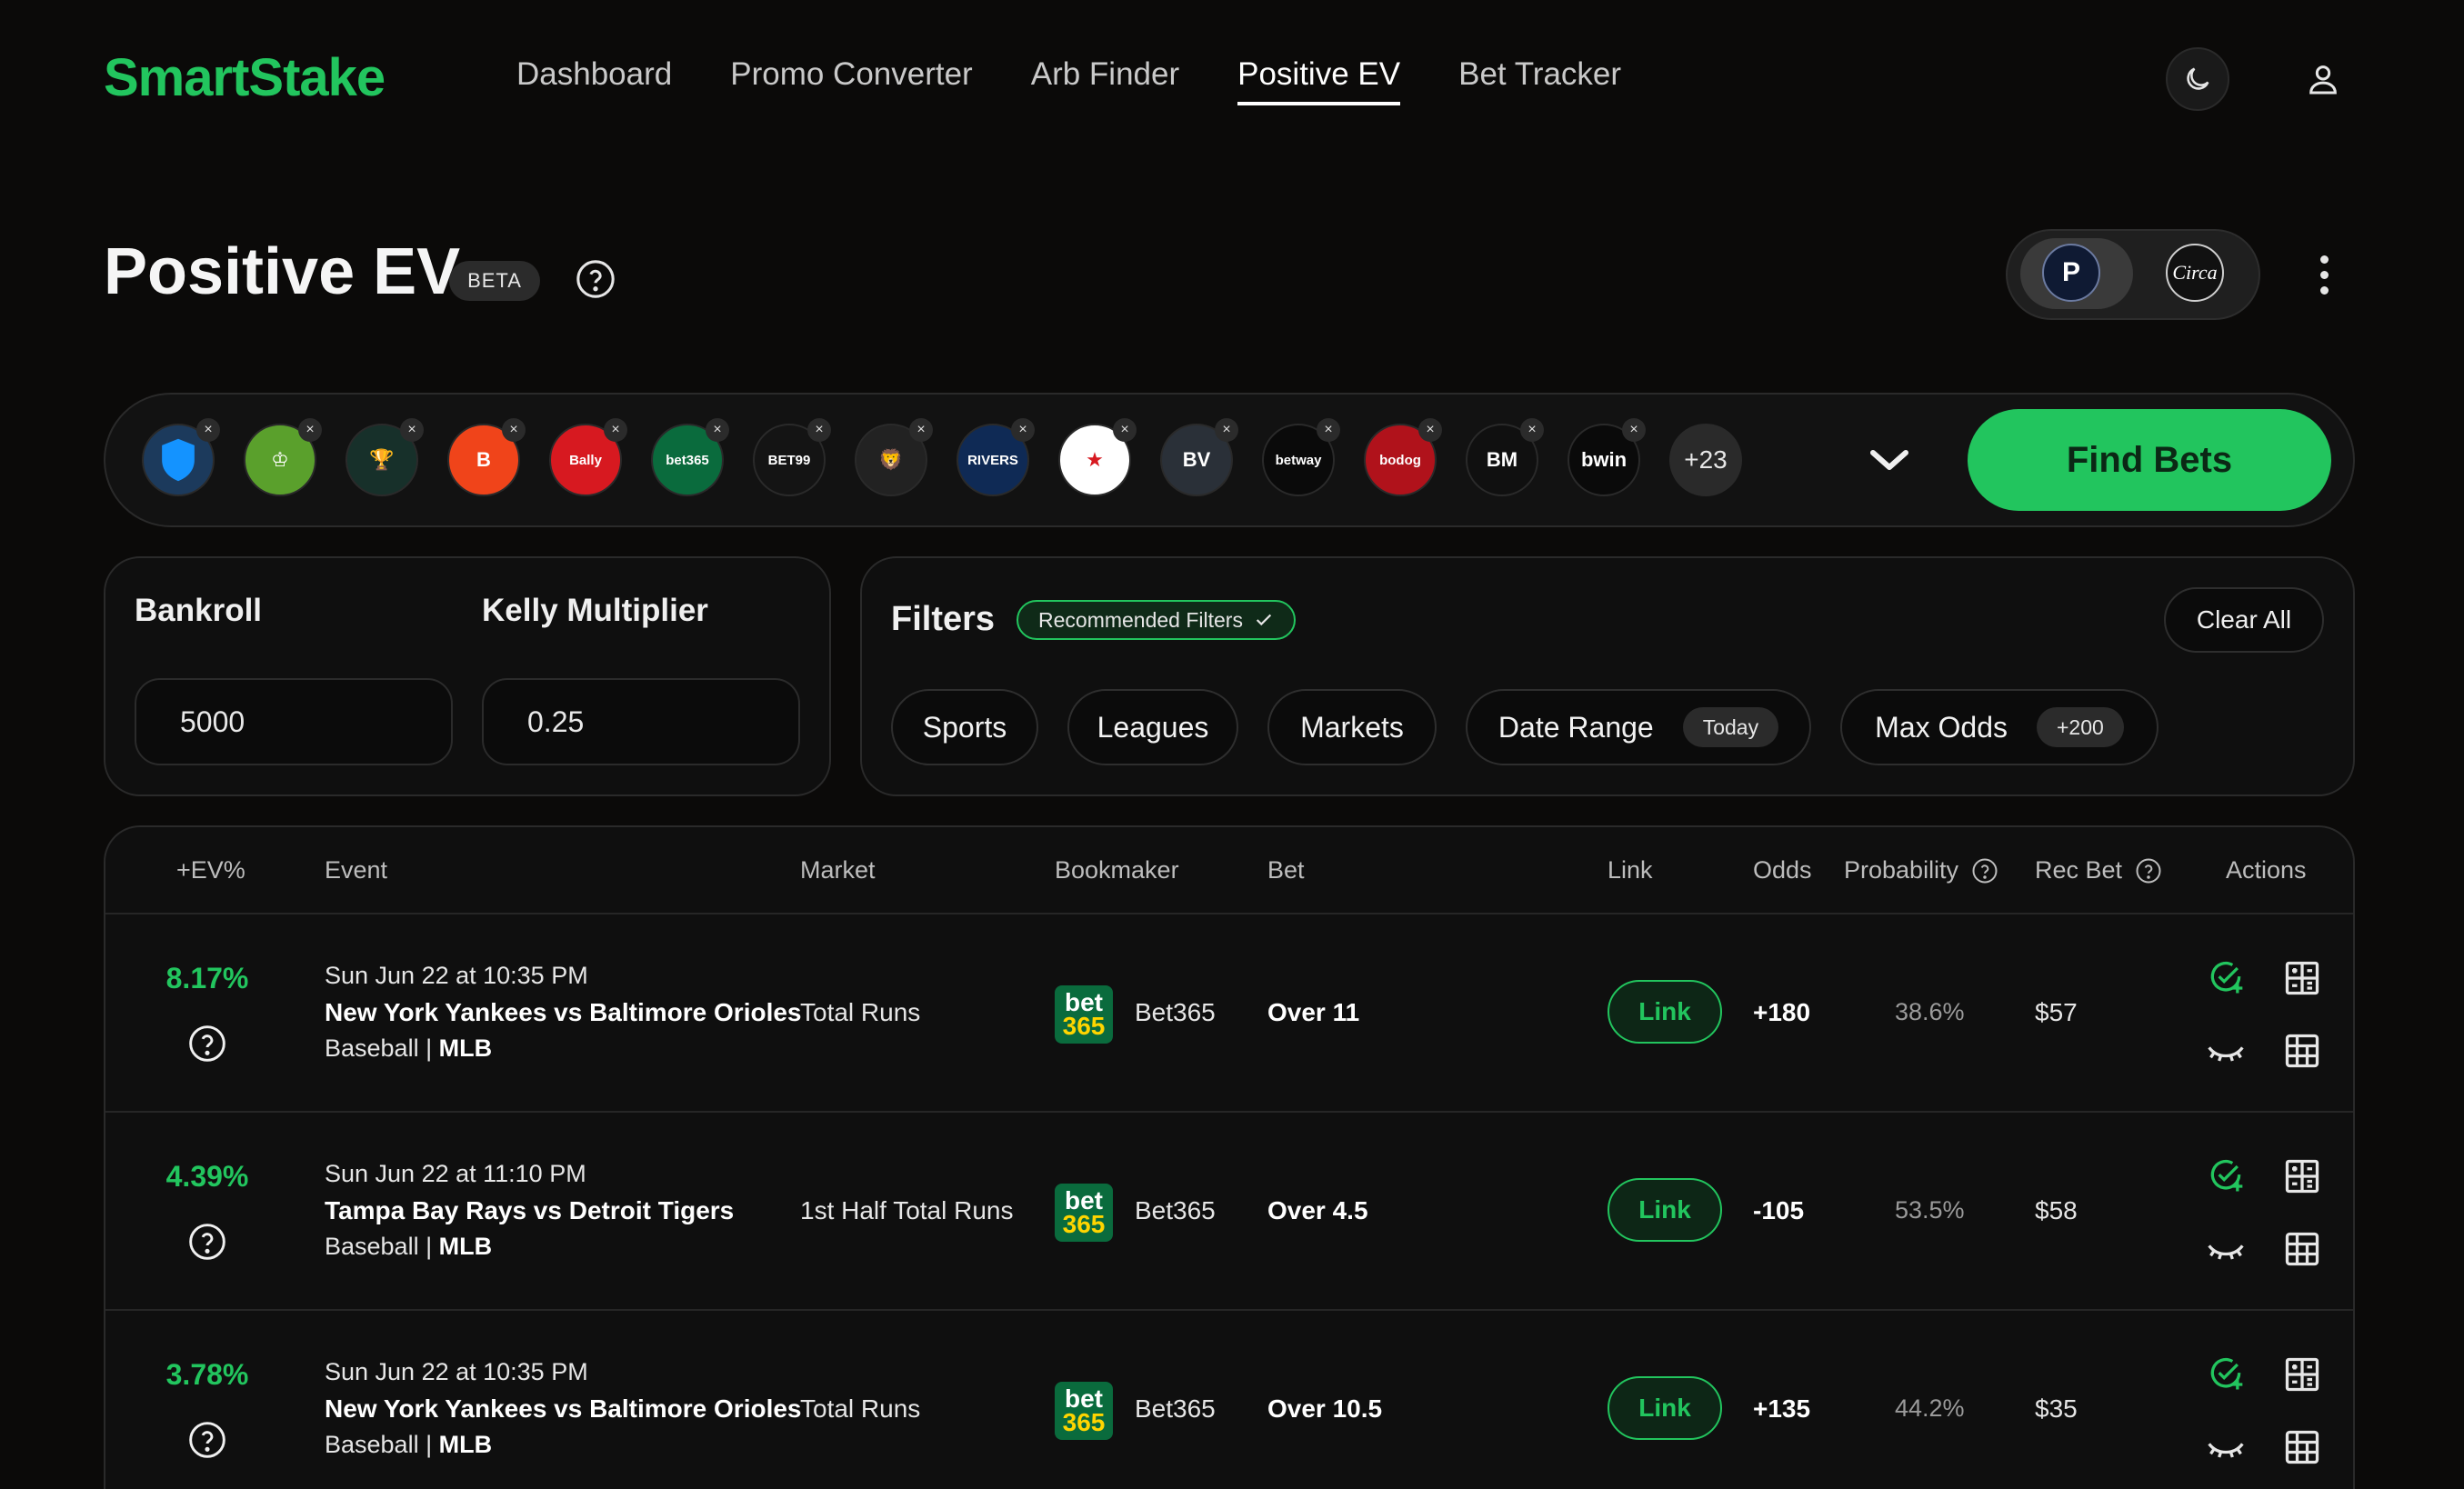  I want to click on filter-sports: Sports, so click(964, 727).